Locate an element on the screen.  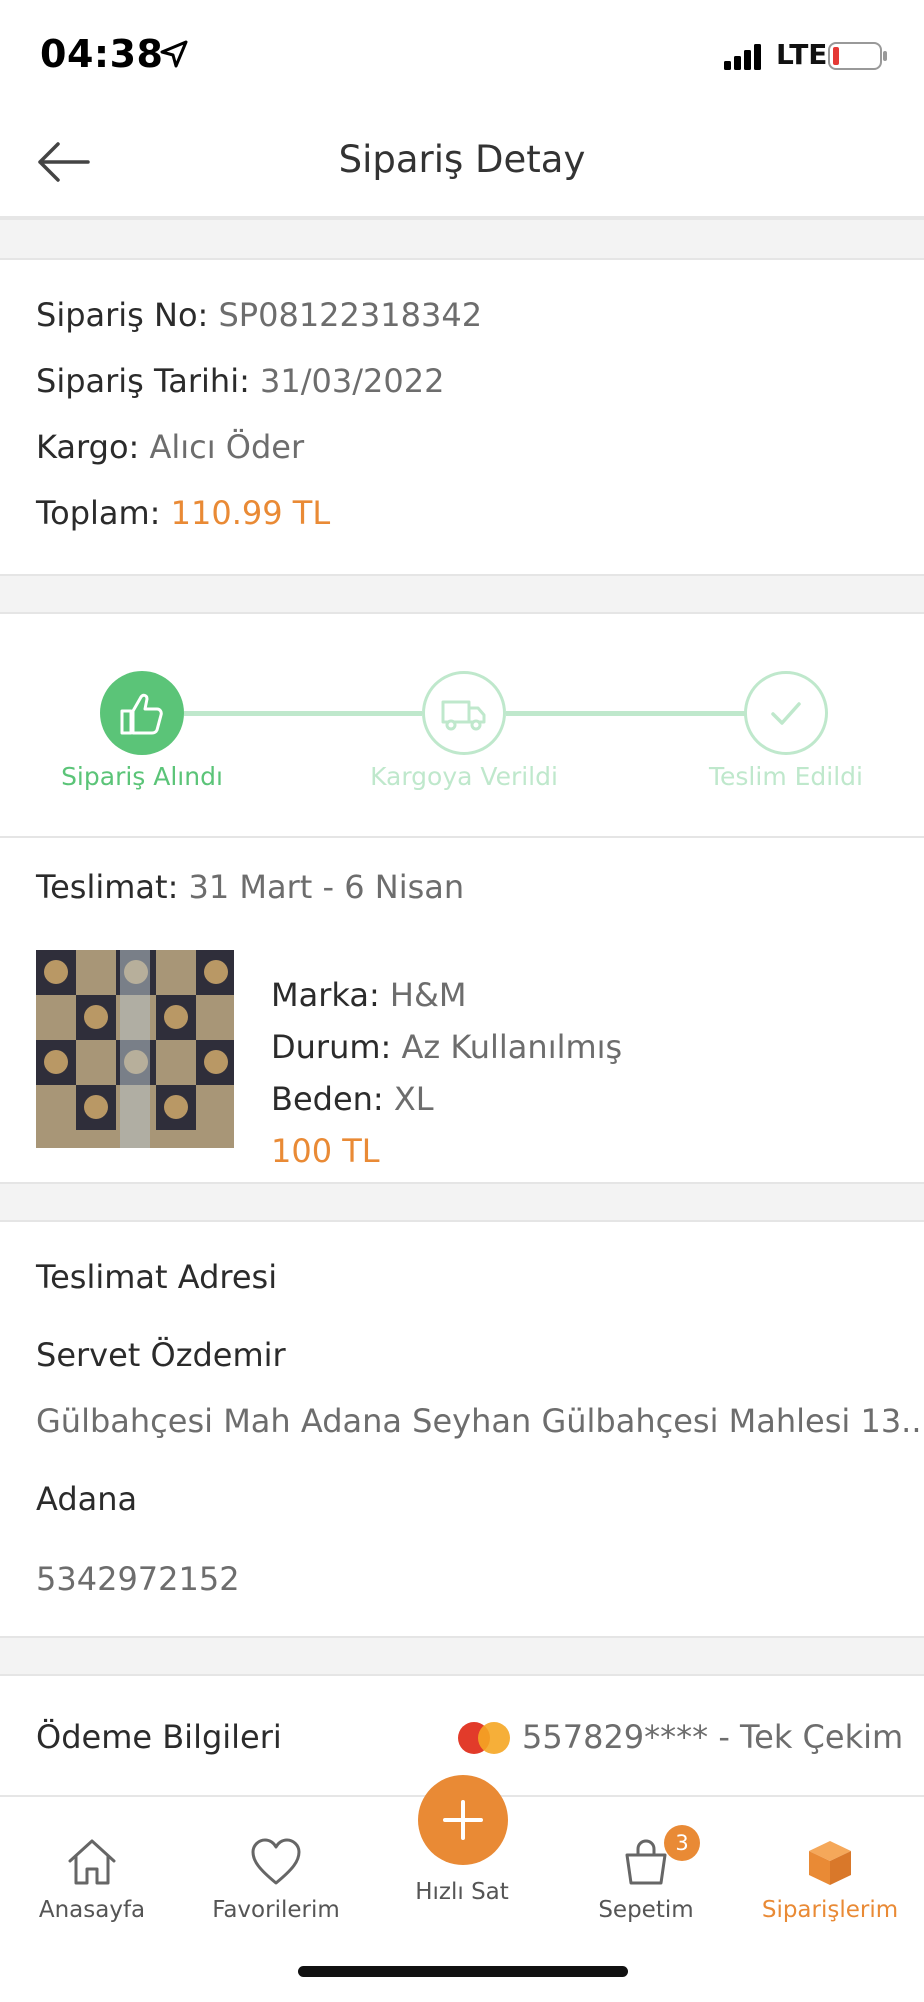
order-number-label: Sipariş No: is located at coordinates (122, 315).